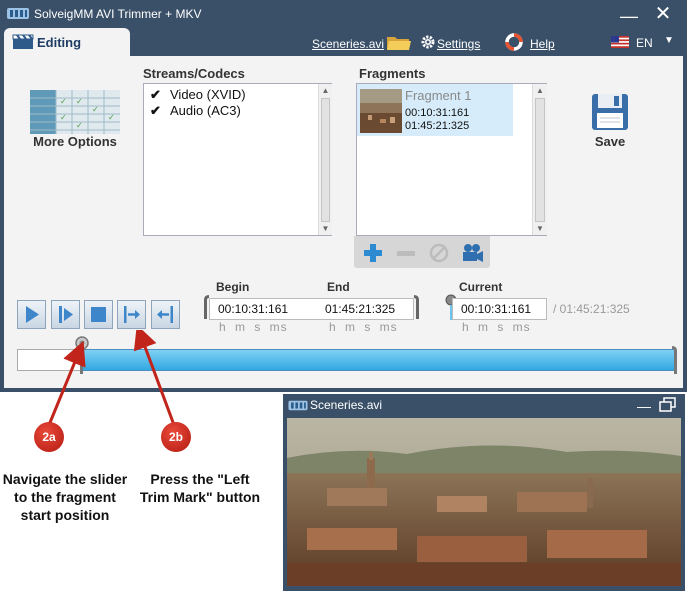 This screenshot has height=592, width=687. Describe the element at coordinates (392, 73) in the screenshot. I see `fragments-title: Fragments` at that location.